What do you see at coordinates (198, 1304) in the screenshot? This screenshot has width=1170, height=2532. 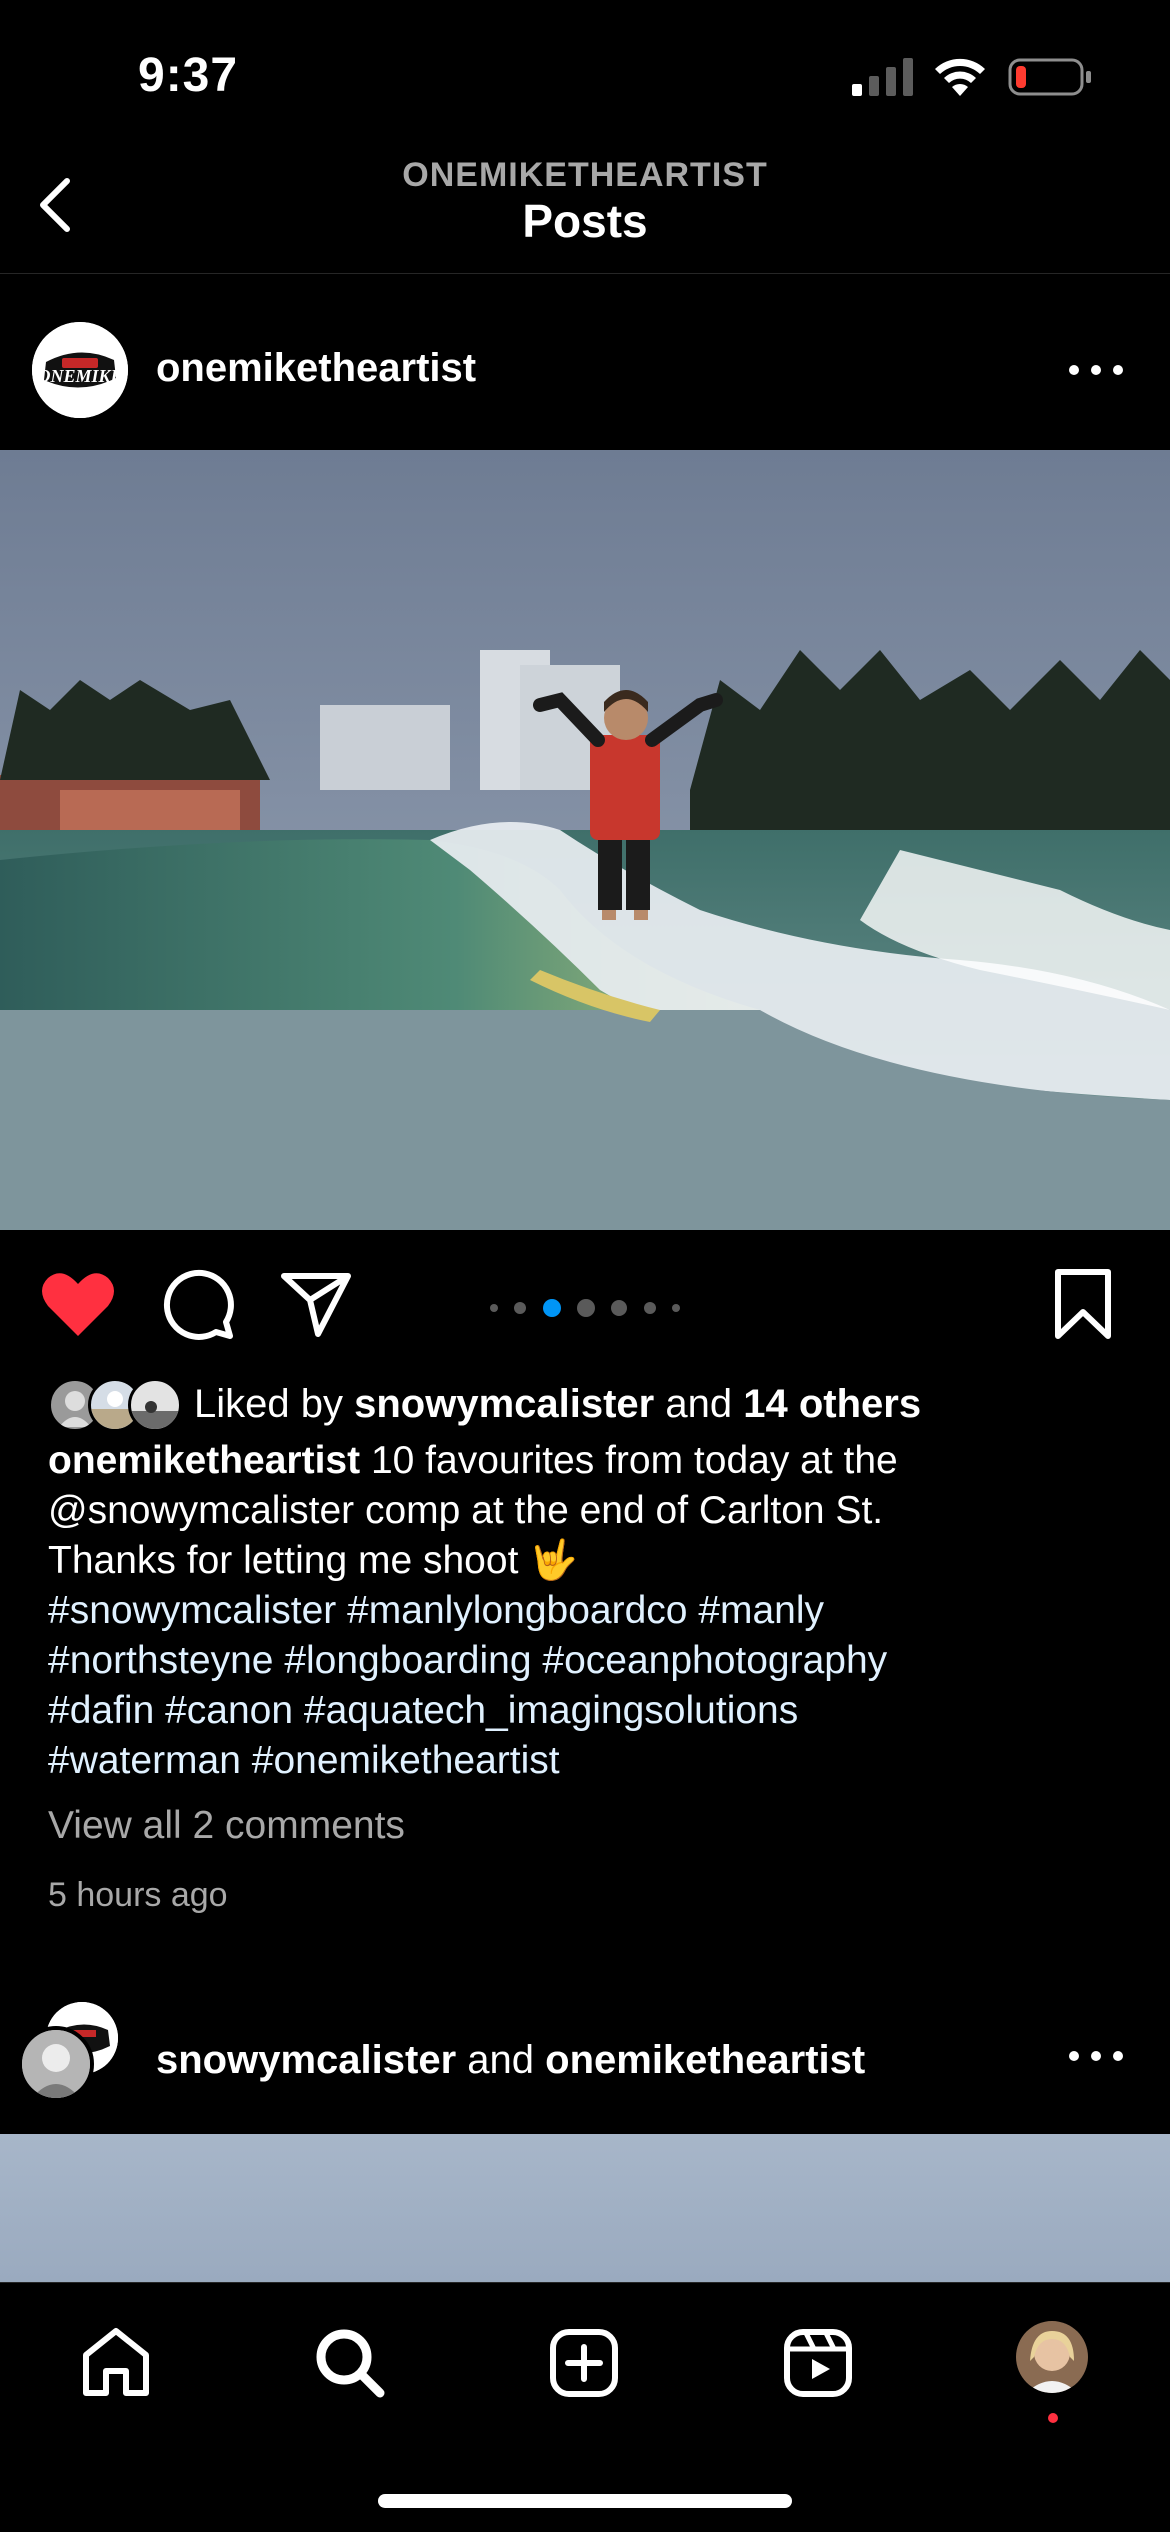 I see `comment-icon` at bounding box center [198, 1304].